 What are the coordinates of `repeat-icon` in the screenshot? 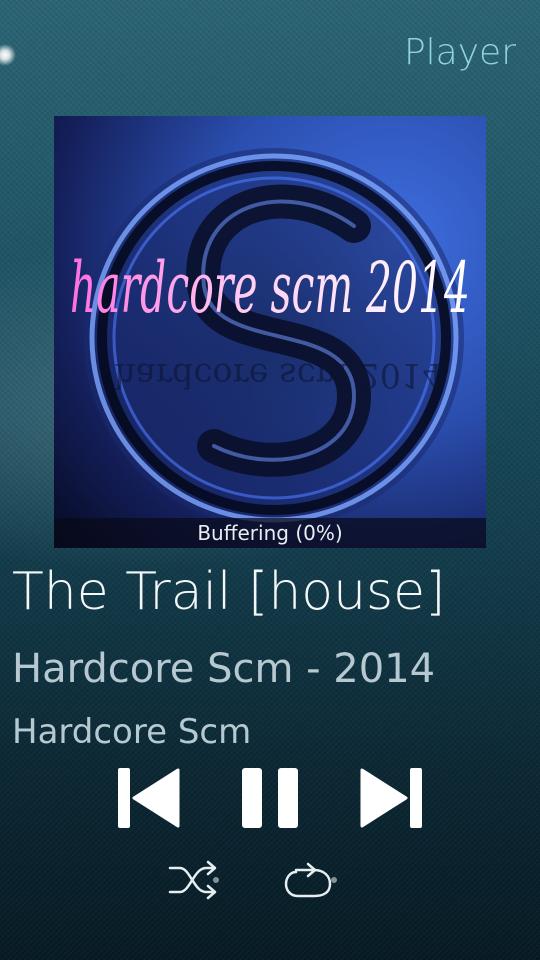 It's located at (310, 880).